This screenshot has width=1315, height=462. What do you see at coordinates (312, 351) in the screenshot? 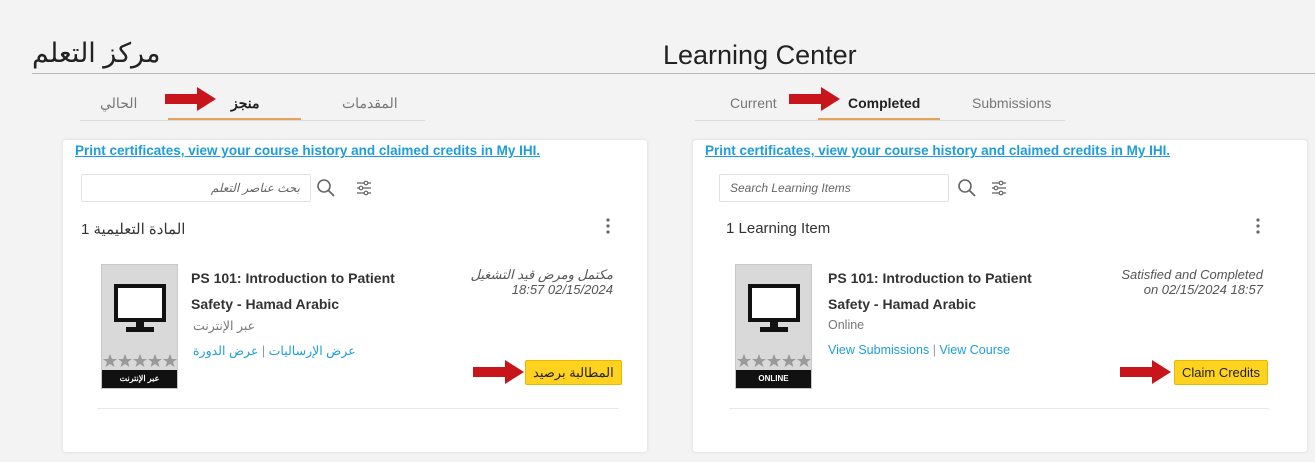
I see `view-submissions-link: عرض الإرساليات` at bounding box center [312, 351].